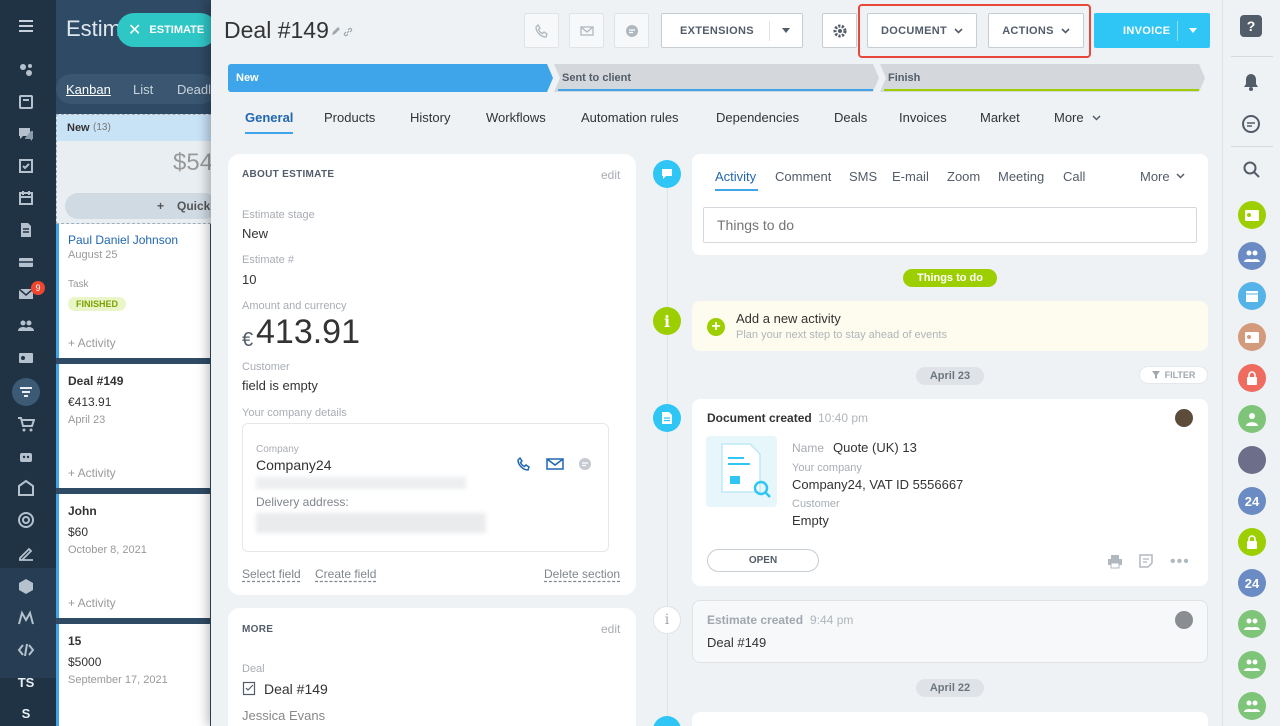  Describe the element at coordinates (1146, 561) in the screenshot. I see `note-icon` at that location.